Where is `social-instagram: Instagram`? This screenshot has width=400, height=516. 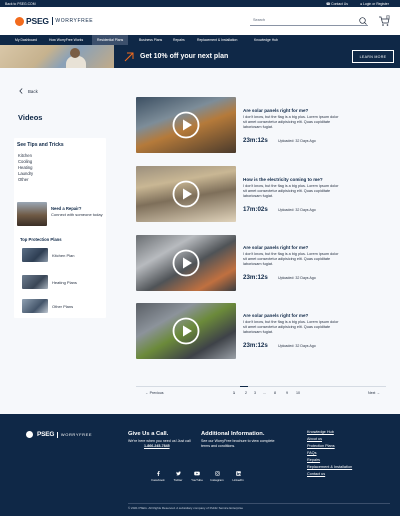 social-instagram: Instagram is located at coordinates (217, 476).